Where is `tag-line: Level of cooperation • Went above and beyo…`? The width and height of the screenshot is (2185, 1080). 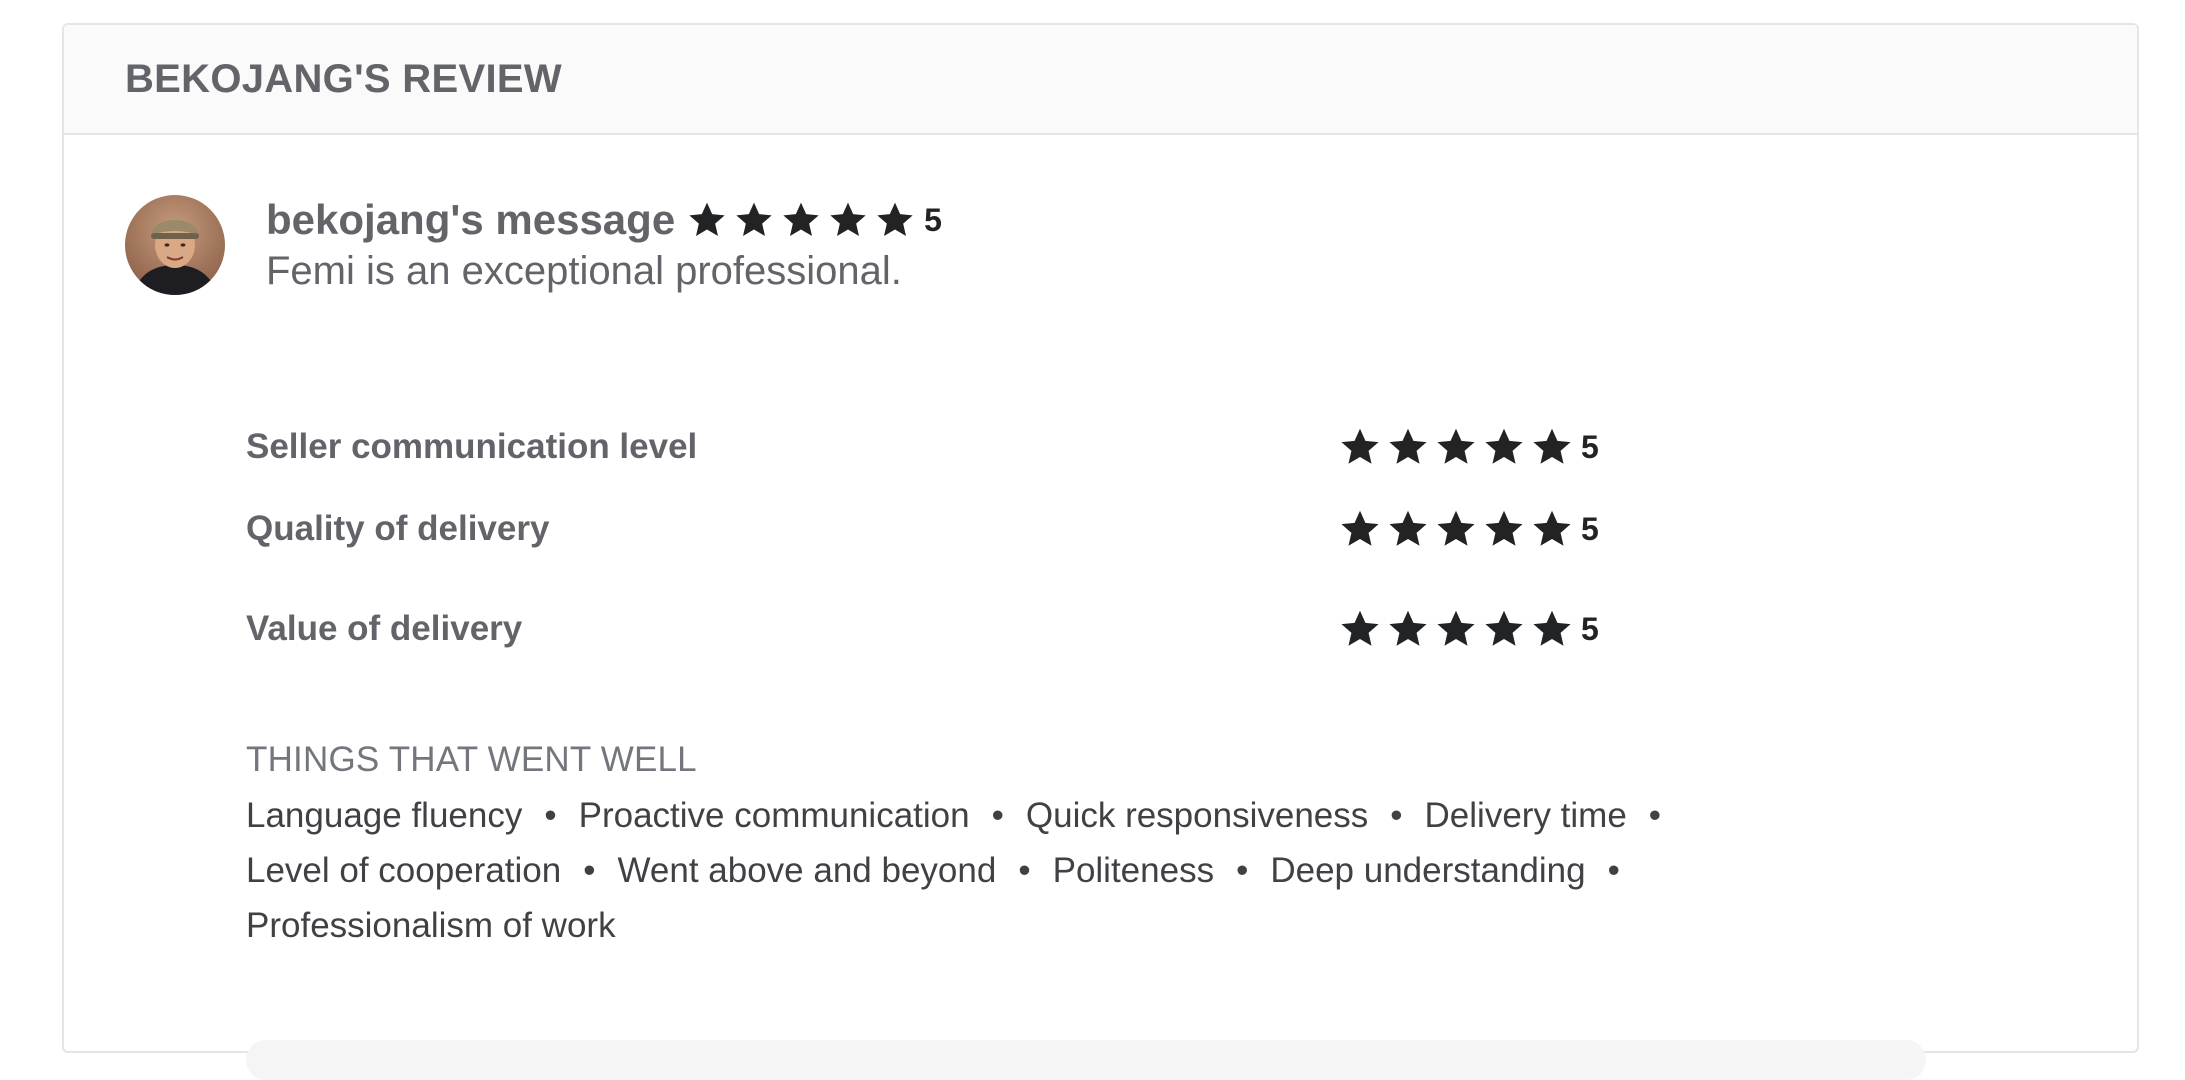 tag-line: Level of cooperation • Went above and beyo… is located at coordinates (1096, 870).